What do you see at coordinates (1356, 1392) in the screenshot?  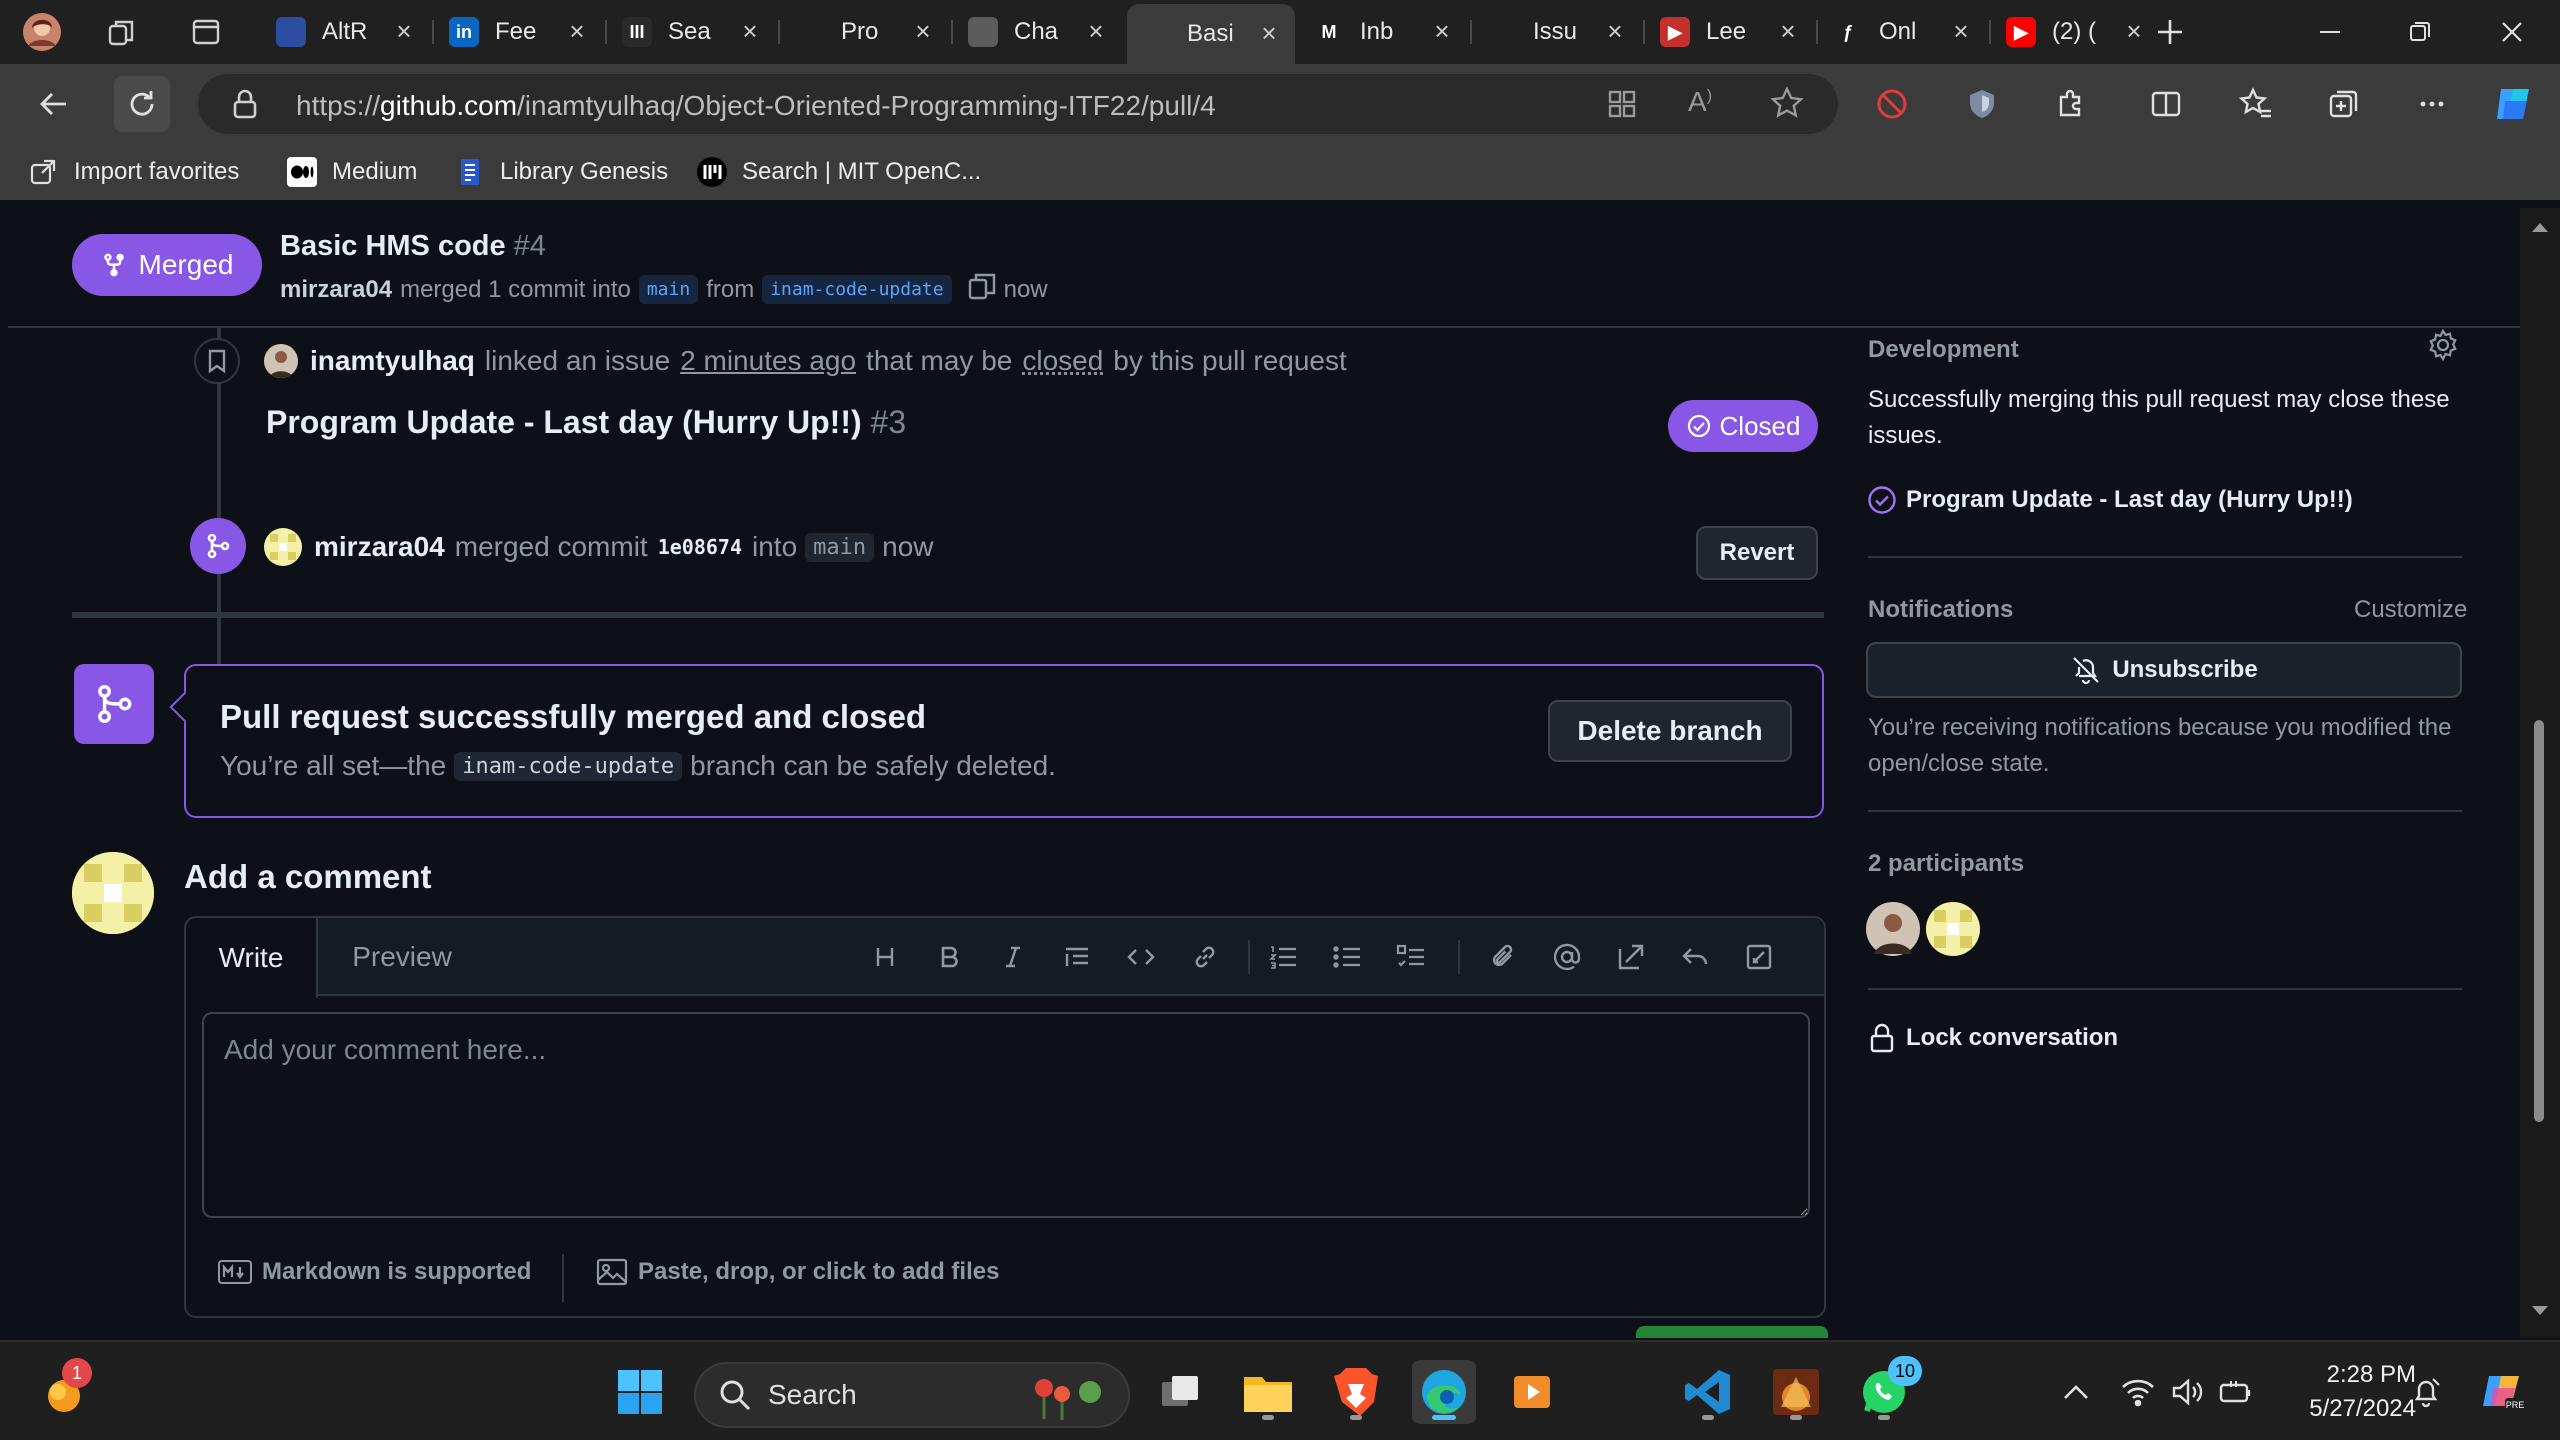 I see `brave-browser-icon` at bounding box center [1356, 1392].